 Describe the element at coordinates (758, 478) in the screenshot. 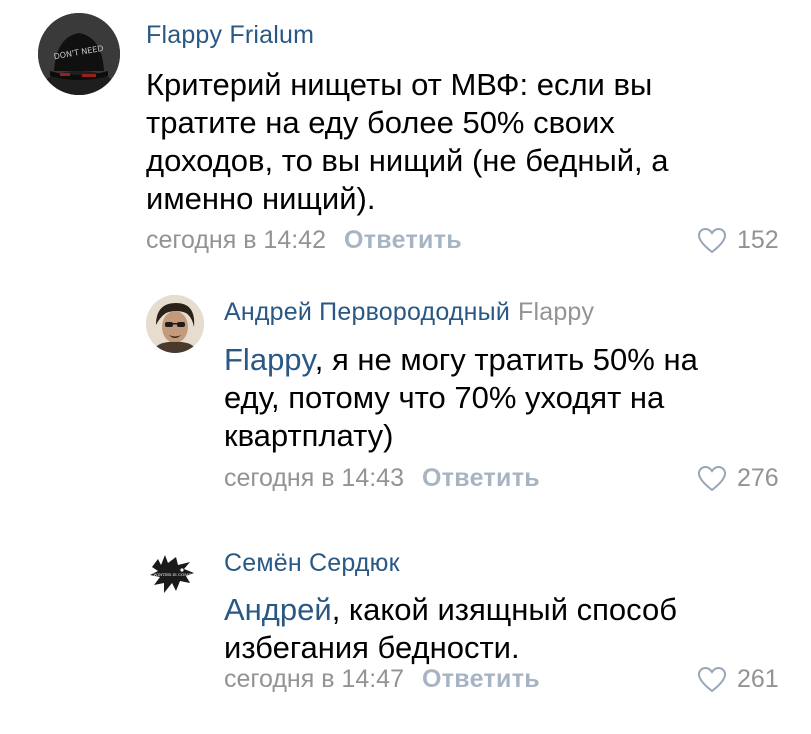

I see `like-count: 276` at that location.